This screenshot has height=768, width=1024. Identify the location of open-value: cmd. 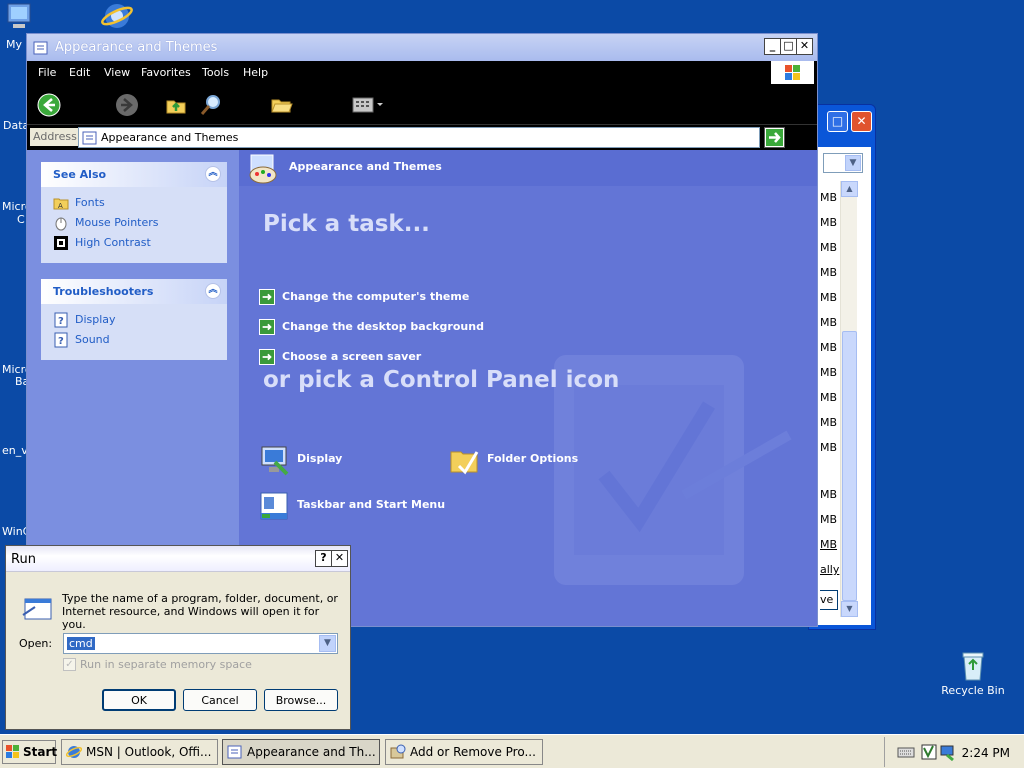
(81, 643).